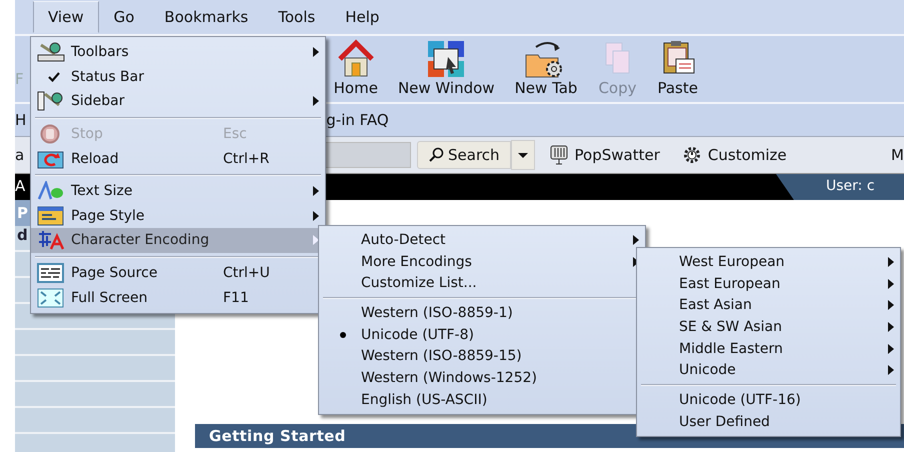 This screenshot has height=452, width=904. Describe the element at coordinates (19, 155) in the screenshot. I see `toolbar-label: a` at that location.